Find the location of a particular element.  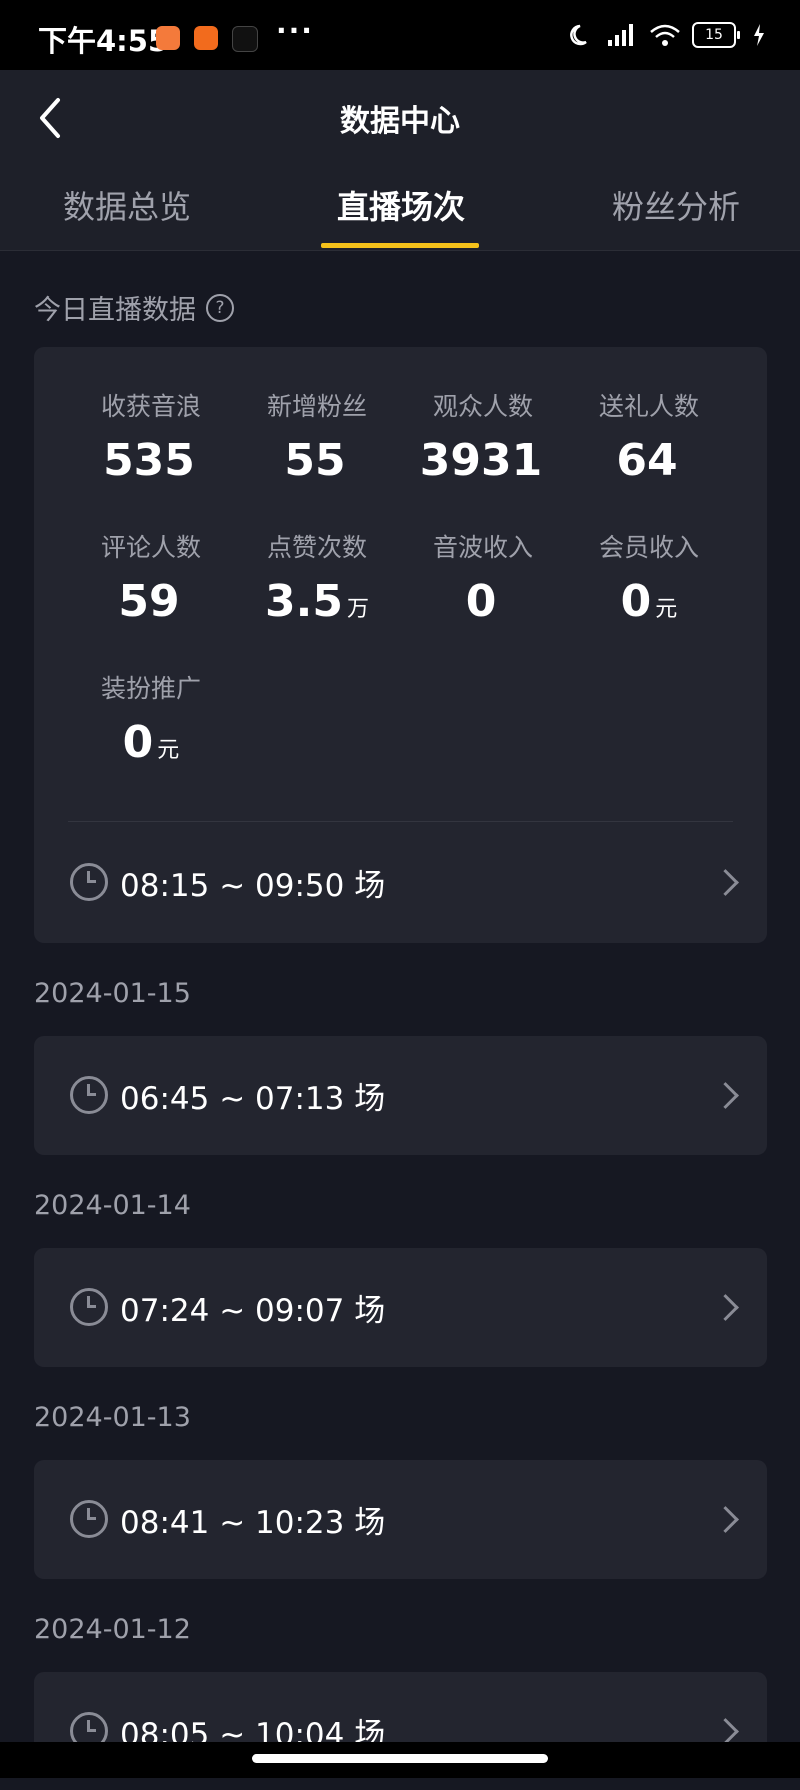

session-row: 07:24 ~ 09:07 场 is located at coordinates (400, 1307).